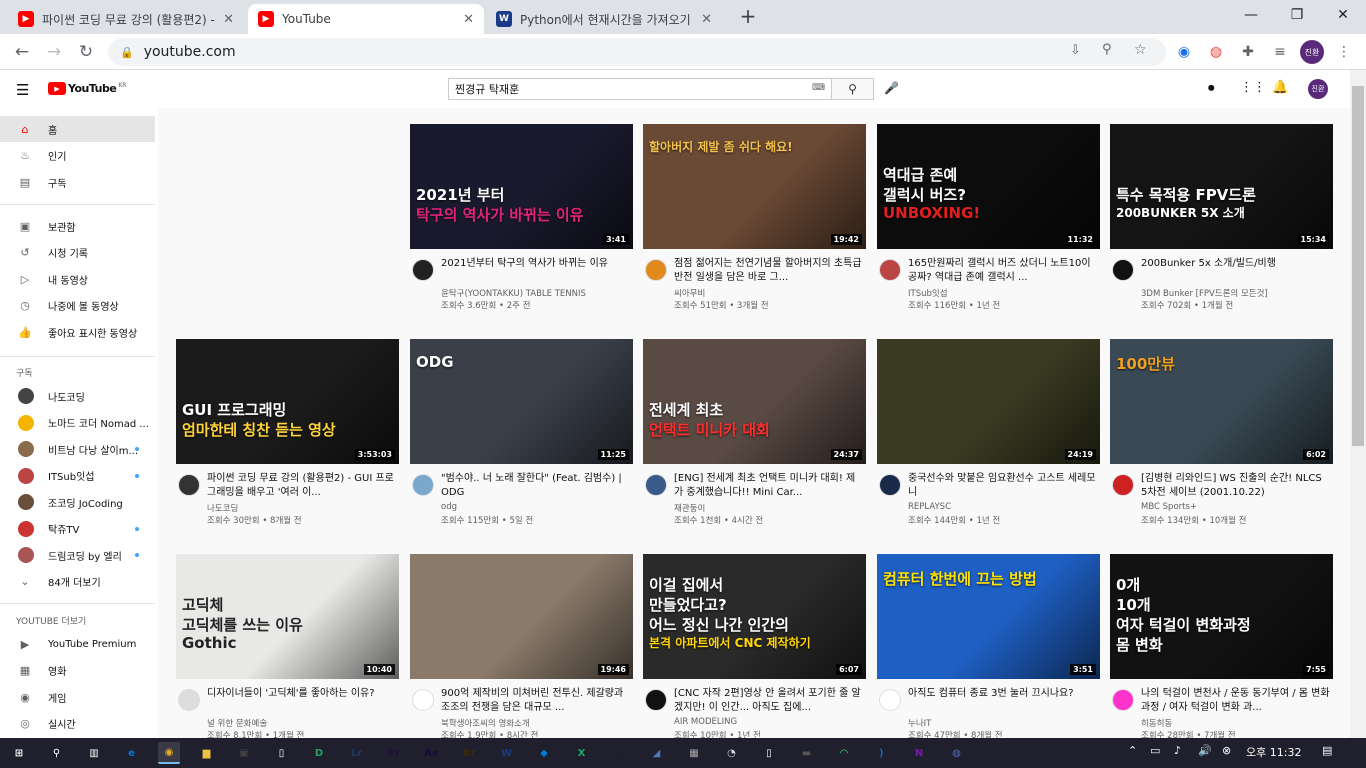  What do you see at coordinates (754, 186) in the screenshot?
I see `video-thumbnail: 할아버지 제발 좀 쉬다 해요! 19:42` at bounding box center [754, 186].